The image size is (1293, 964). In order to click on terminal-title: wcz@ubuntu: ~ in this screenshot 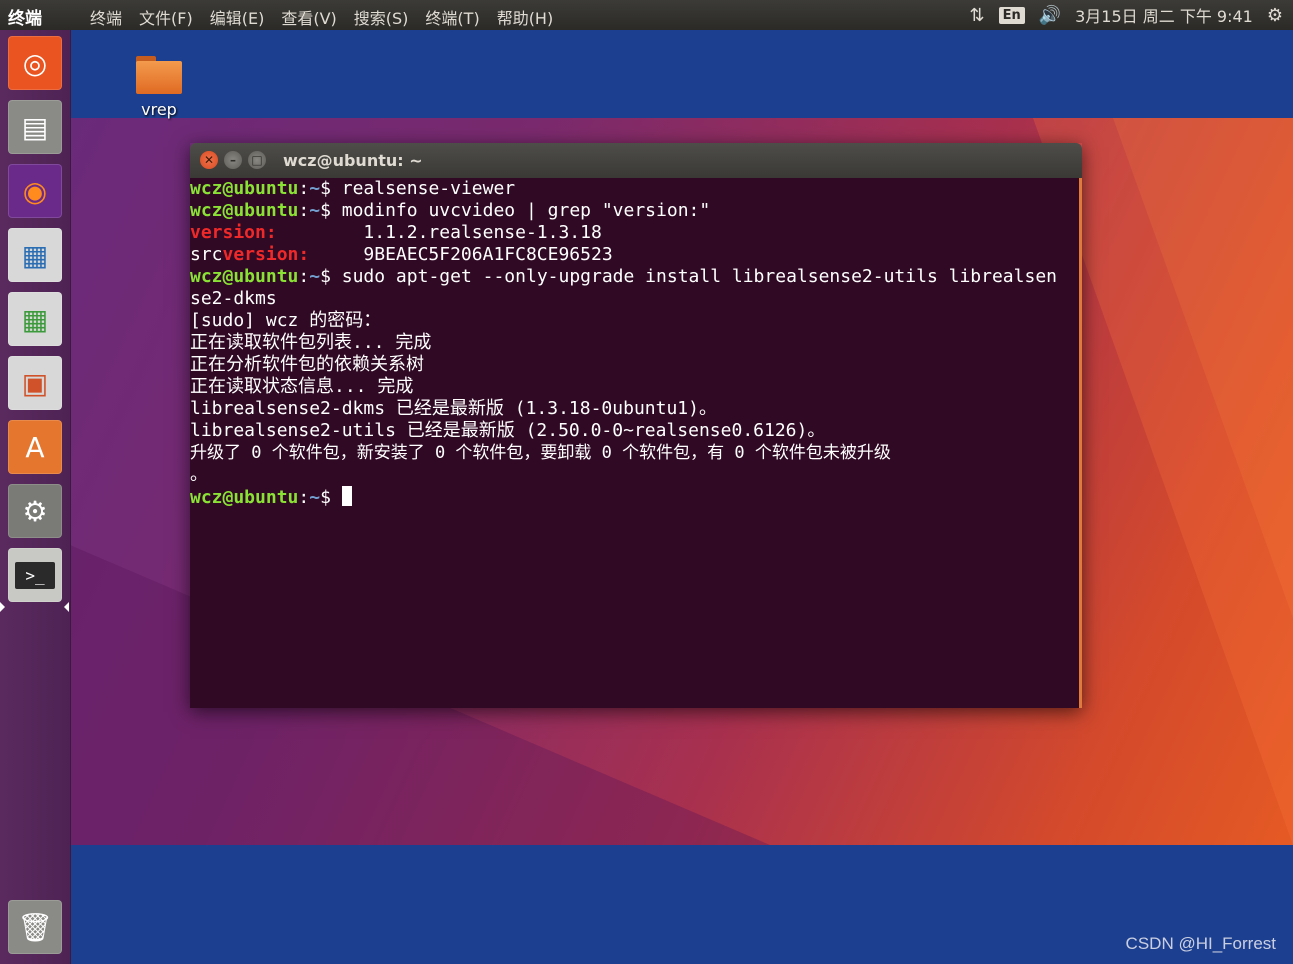, I will do `click(353, 160)`.